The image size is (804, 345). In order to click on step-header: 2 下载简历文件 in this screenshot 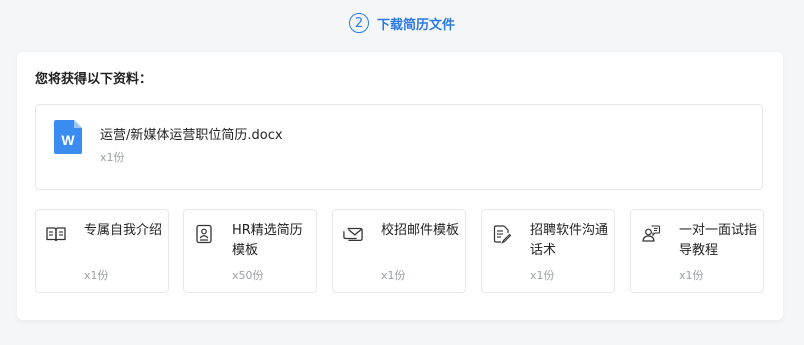, I will do `click(402, 23)`.